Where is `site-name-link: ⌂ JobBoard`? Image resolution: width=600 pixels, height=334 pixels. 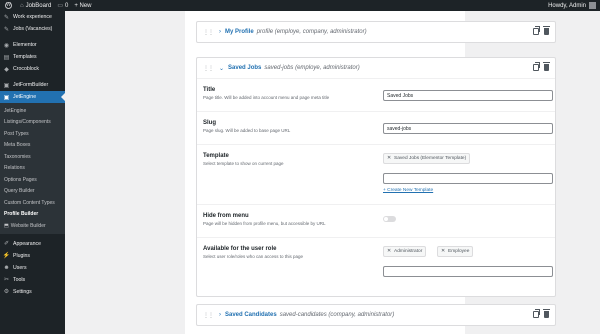 site-name-link: ⌂ JobBoard is located at coordinates (35, 6).